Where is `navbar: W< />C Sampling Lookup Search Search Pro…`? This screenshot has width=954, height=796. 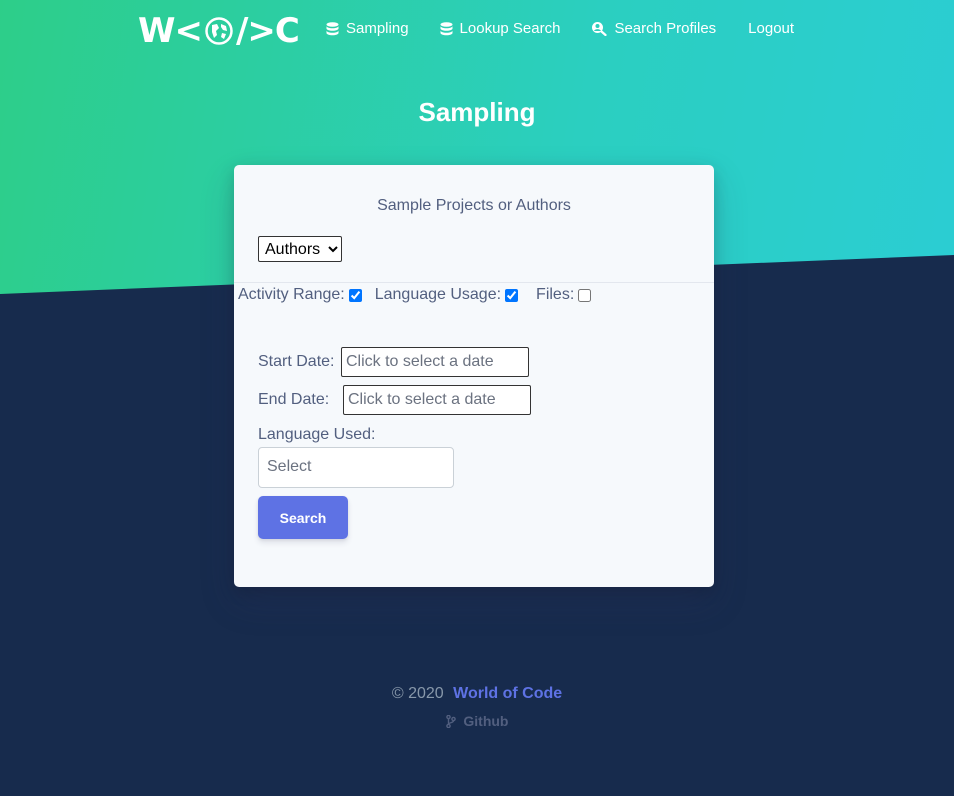 navbar: W< />C Sampling Lookup Search Search Pro… is located at coordinates (477, 31).